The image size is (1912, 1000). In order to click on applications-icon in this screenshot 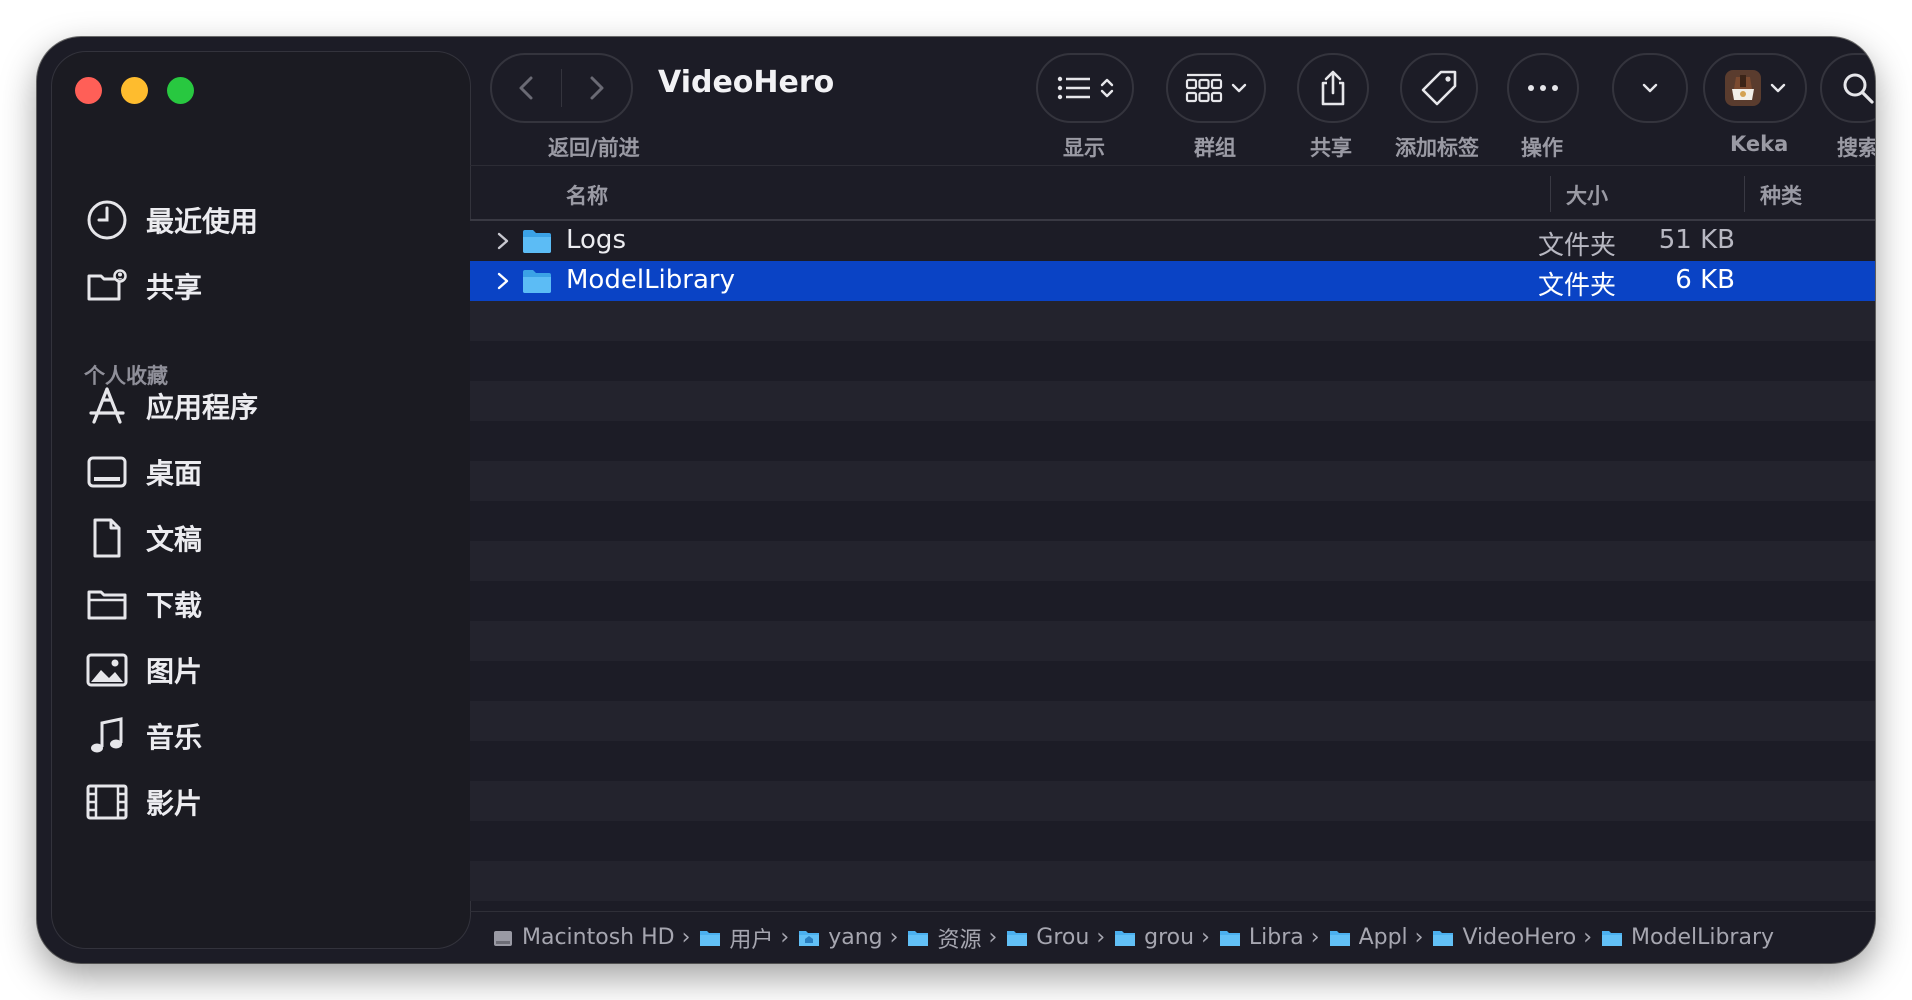, I will do `click(107, 406)`.